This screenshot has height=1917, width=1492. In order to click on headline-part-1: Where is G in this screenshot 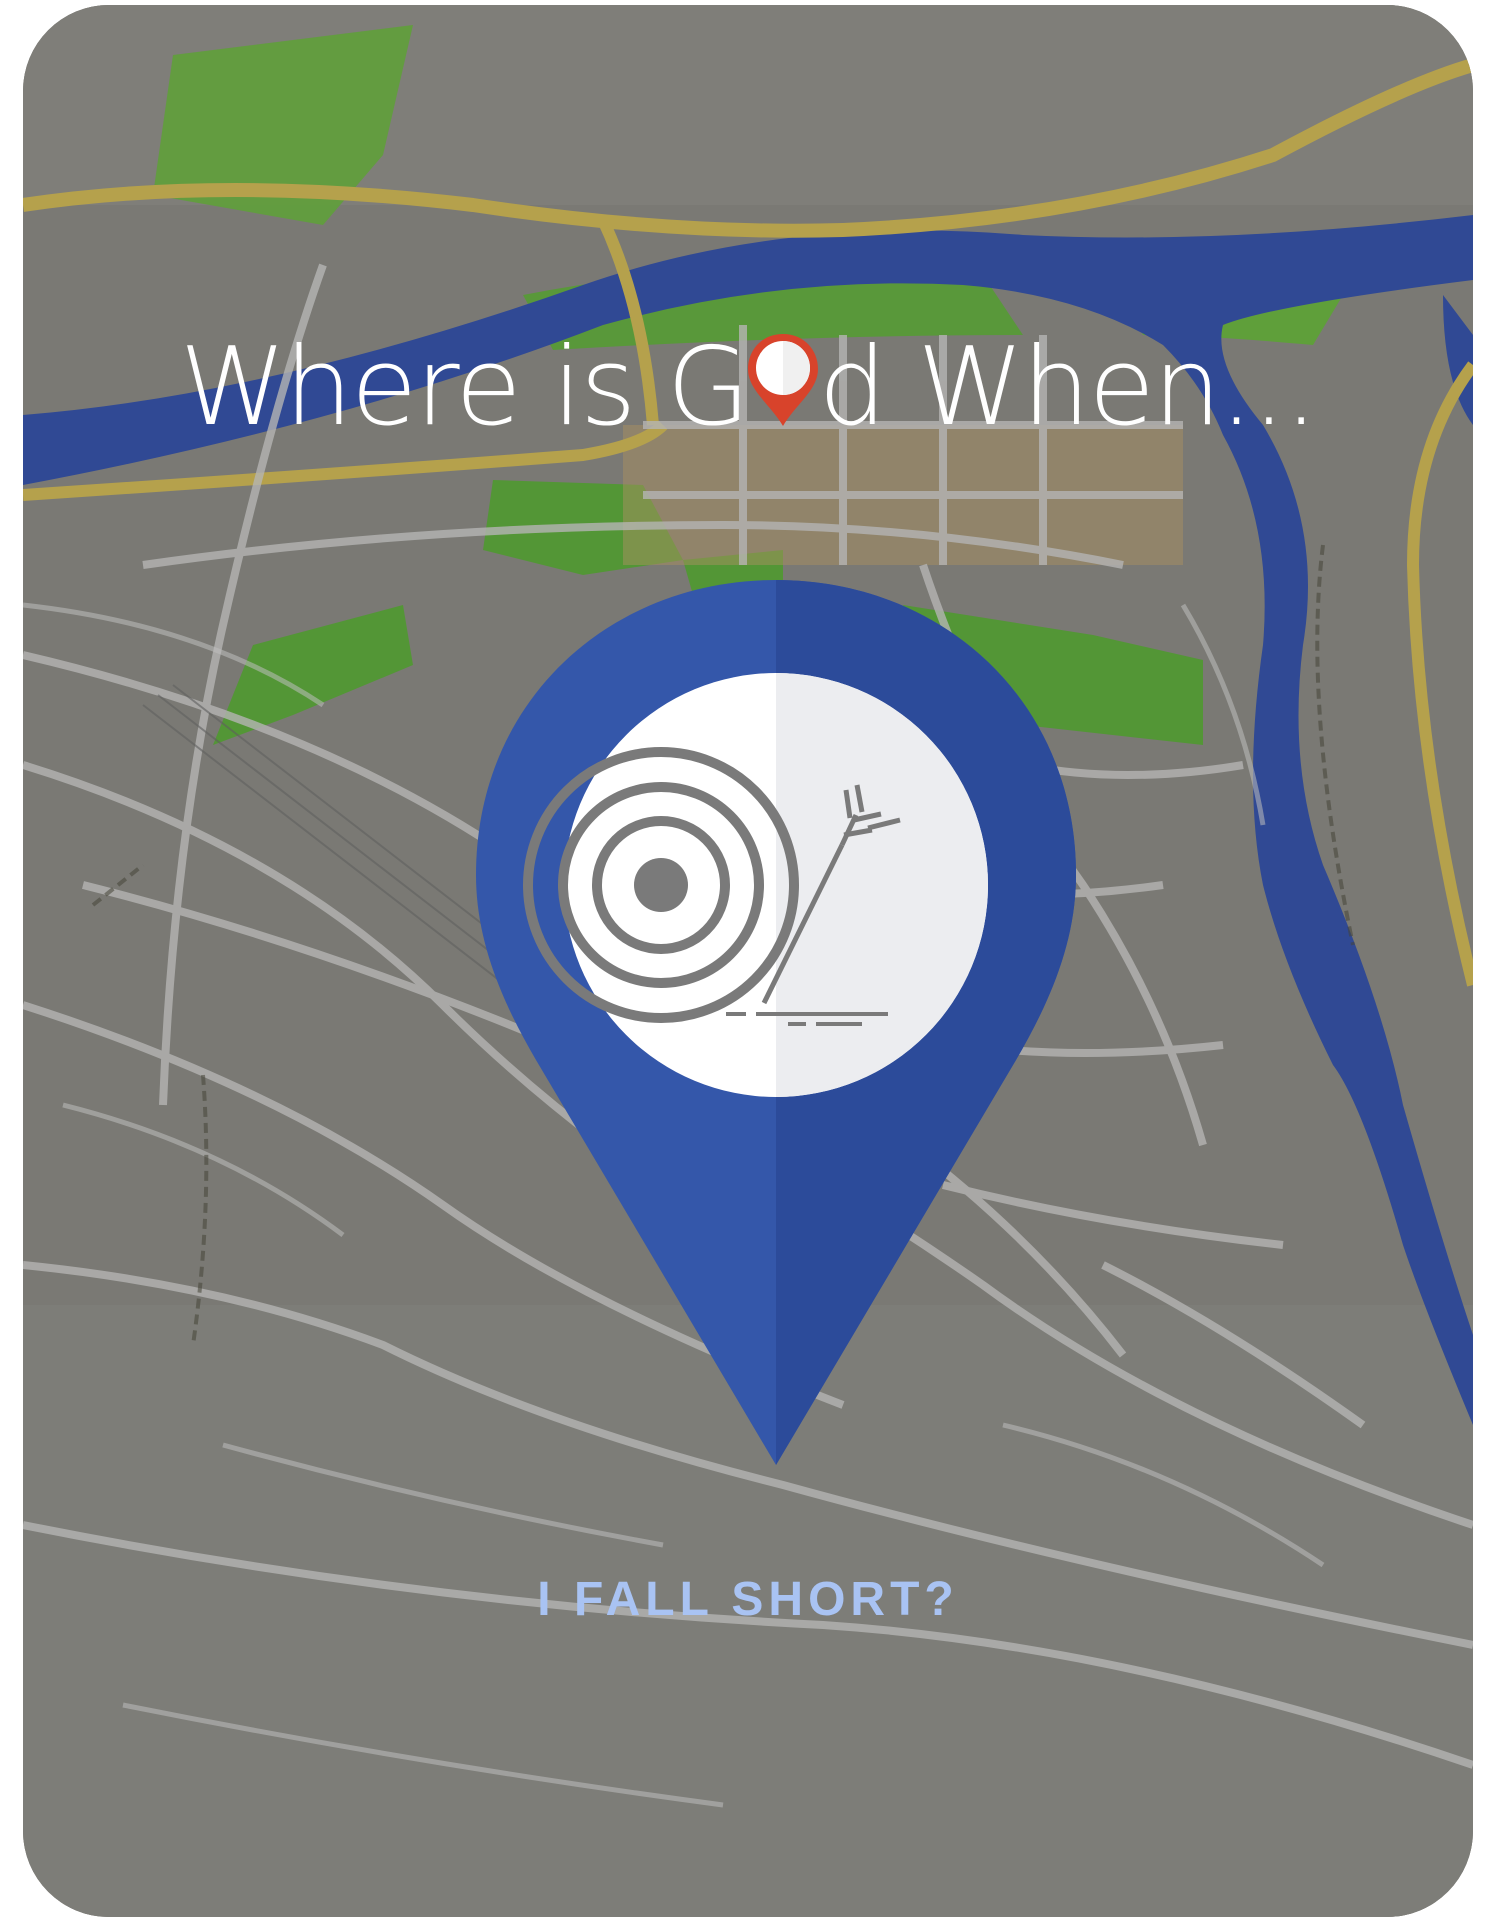, I will do `click(465, 387)`.